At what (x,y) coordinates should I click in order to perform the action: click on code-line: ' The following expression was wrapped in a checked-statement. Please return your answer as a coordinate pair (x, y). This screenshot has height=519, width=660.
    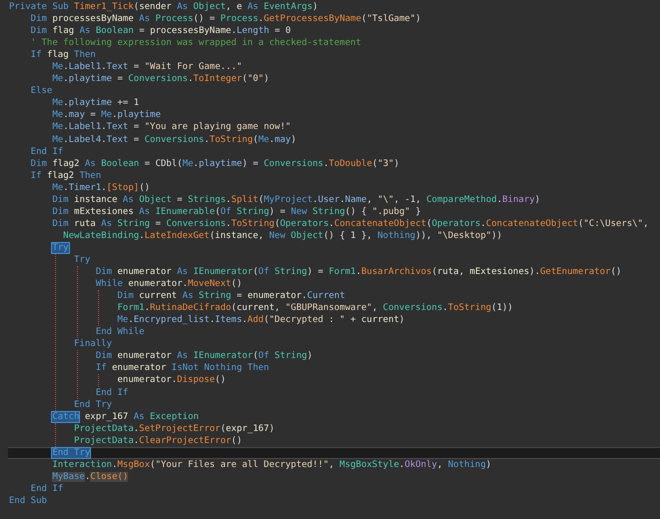
    Looking at the image, I should click on (196, 43).